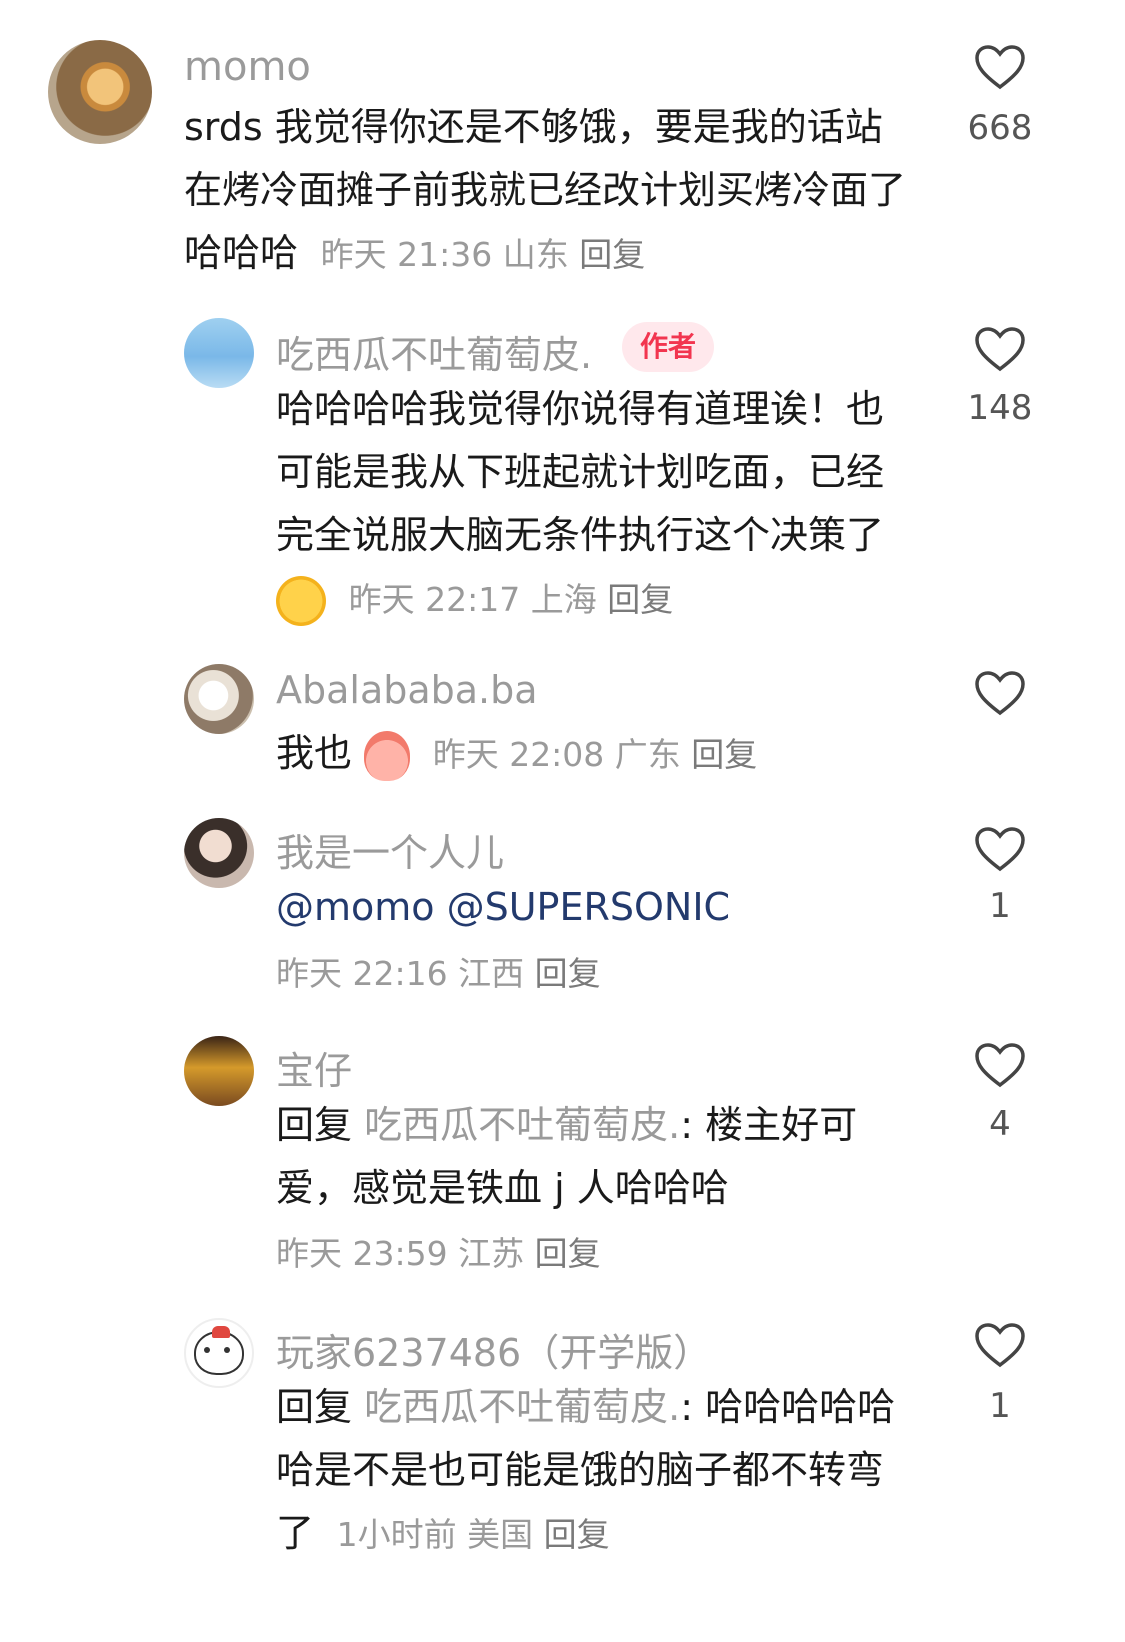  I want to click on like-count: 4, so click(1000, 1124).